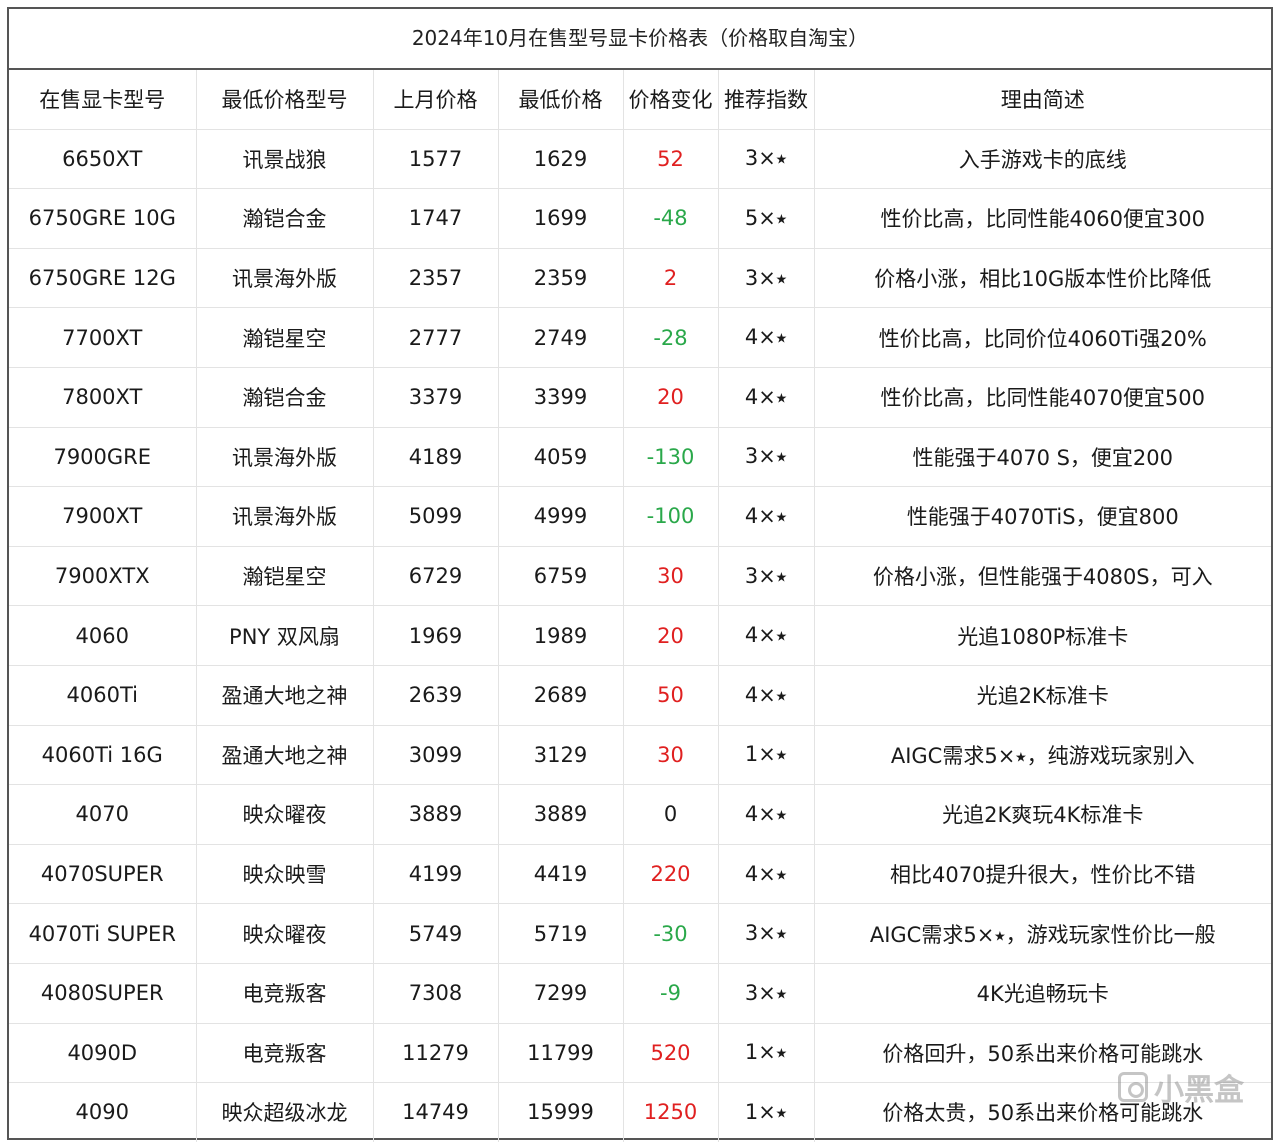  I want to click on cell-change: 220, so click(671, 874).